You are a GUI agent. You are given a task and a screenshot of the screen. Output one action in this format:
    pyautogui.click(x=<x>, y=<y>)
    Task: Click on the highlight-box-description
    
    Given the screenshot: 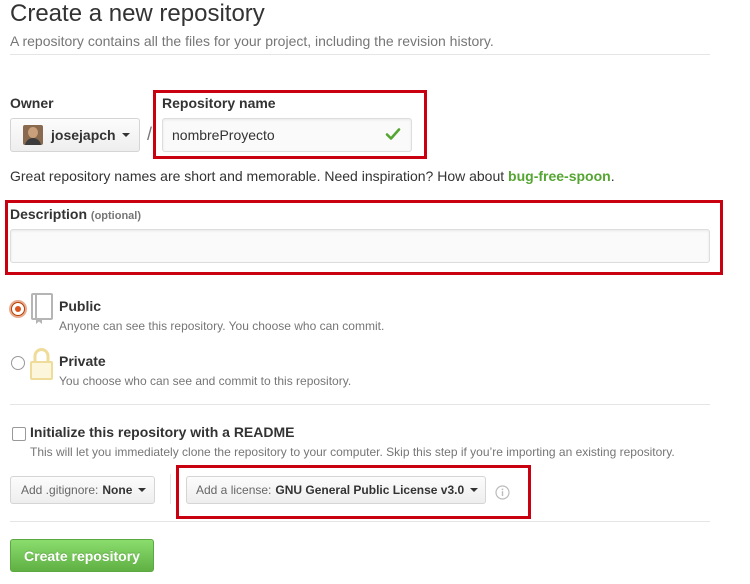 What is the action you would take?
    pyautogui.click(x=364, y=237)
    